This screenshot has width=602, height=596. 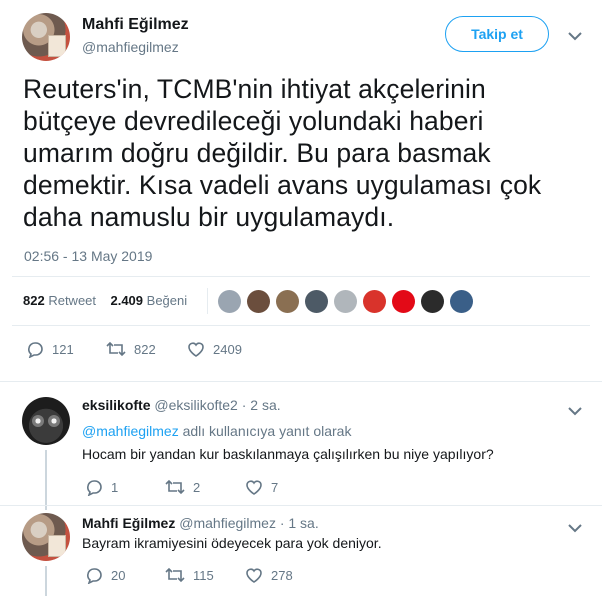 I want to click on like-count: 278, so click(x=282, y=575).